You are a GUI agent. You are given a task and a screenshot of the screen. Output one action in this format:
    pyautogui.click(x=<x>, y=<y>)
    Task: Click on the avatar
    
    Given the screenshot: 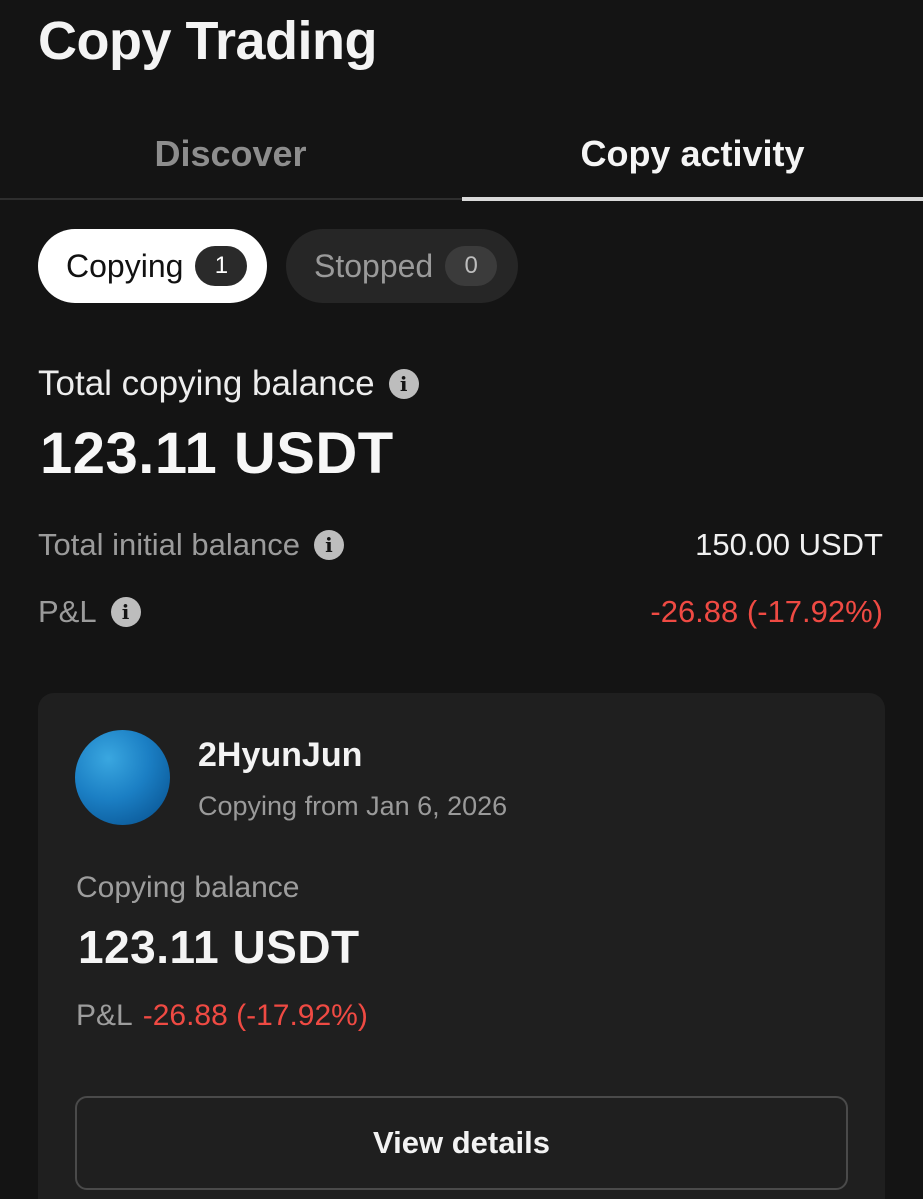 What is the action you would take?
    pyautogui.click(x=122, y=777)
    